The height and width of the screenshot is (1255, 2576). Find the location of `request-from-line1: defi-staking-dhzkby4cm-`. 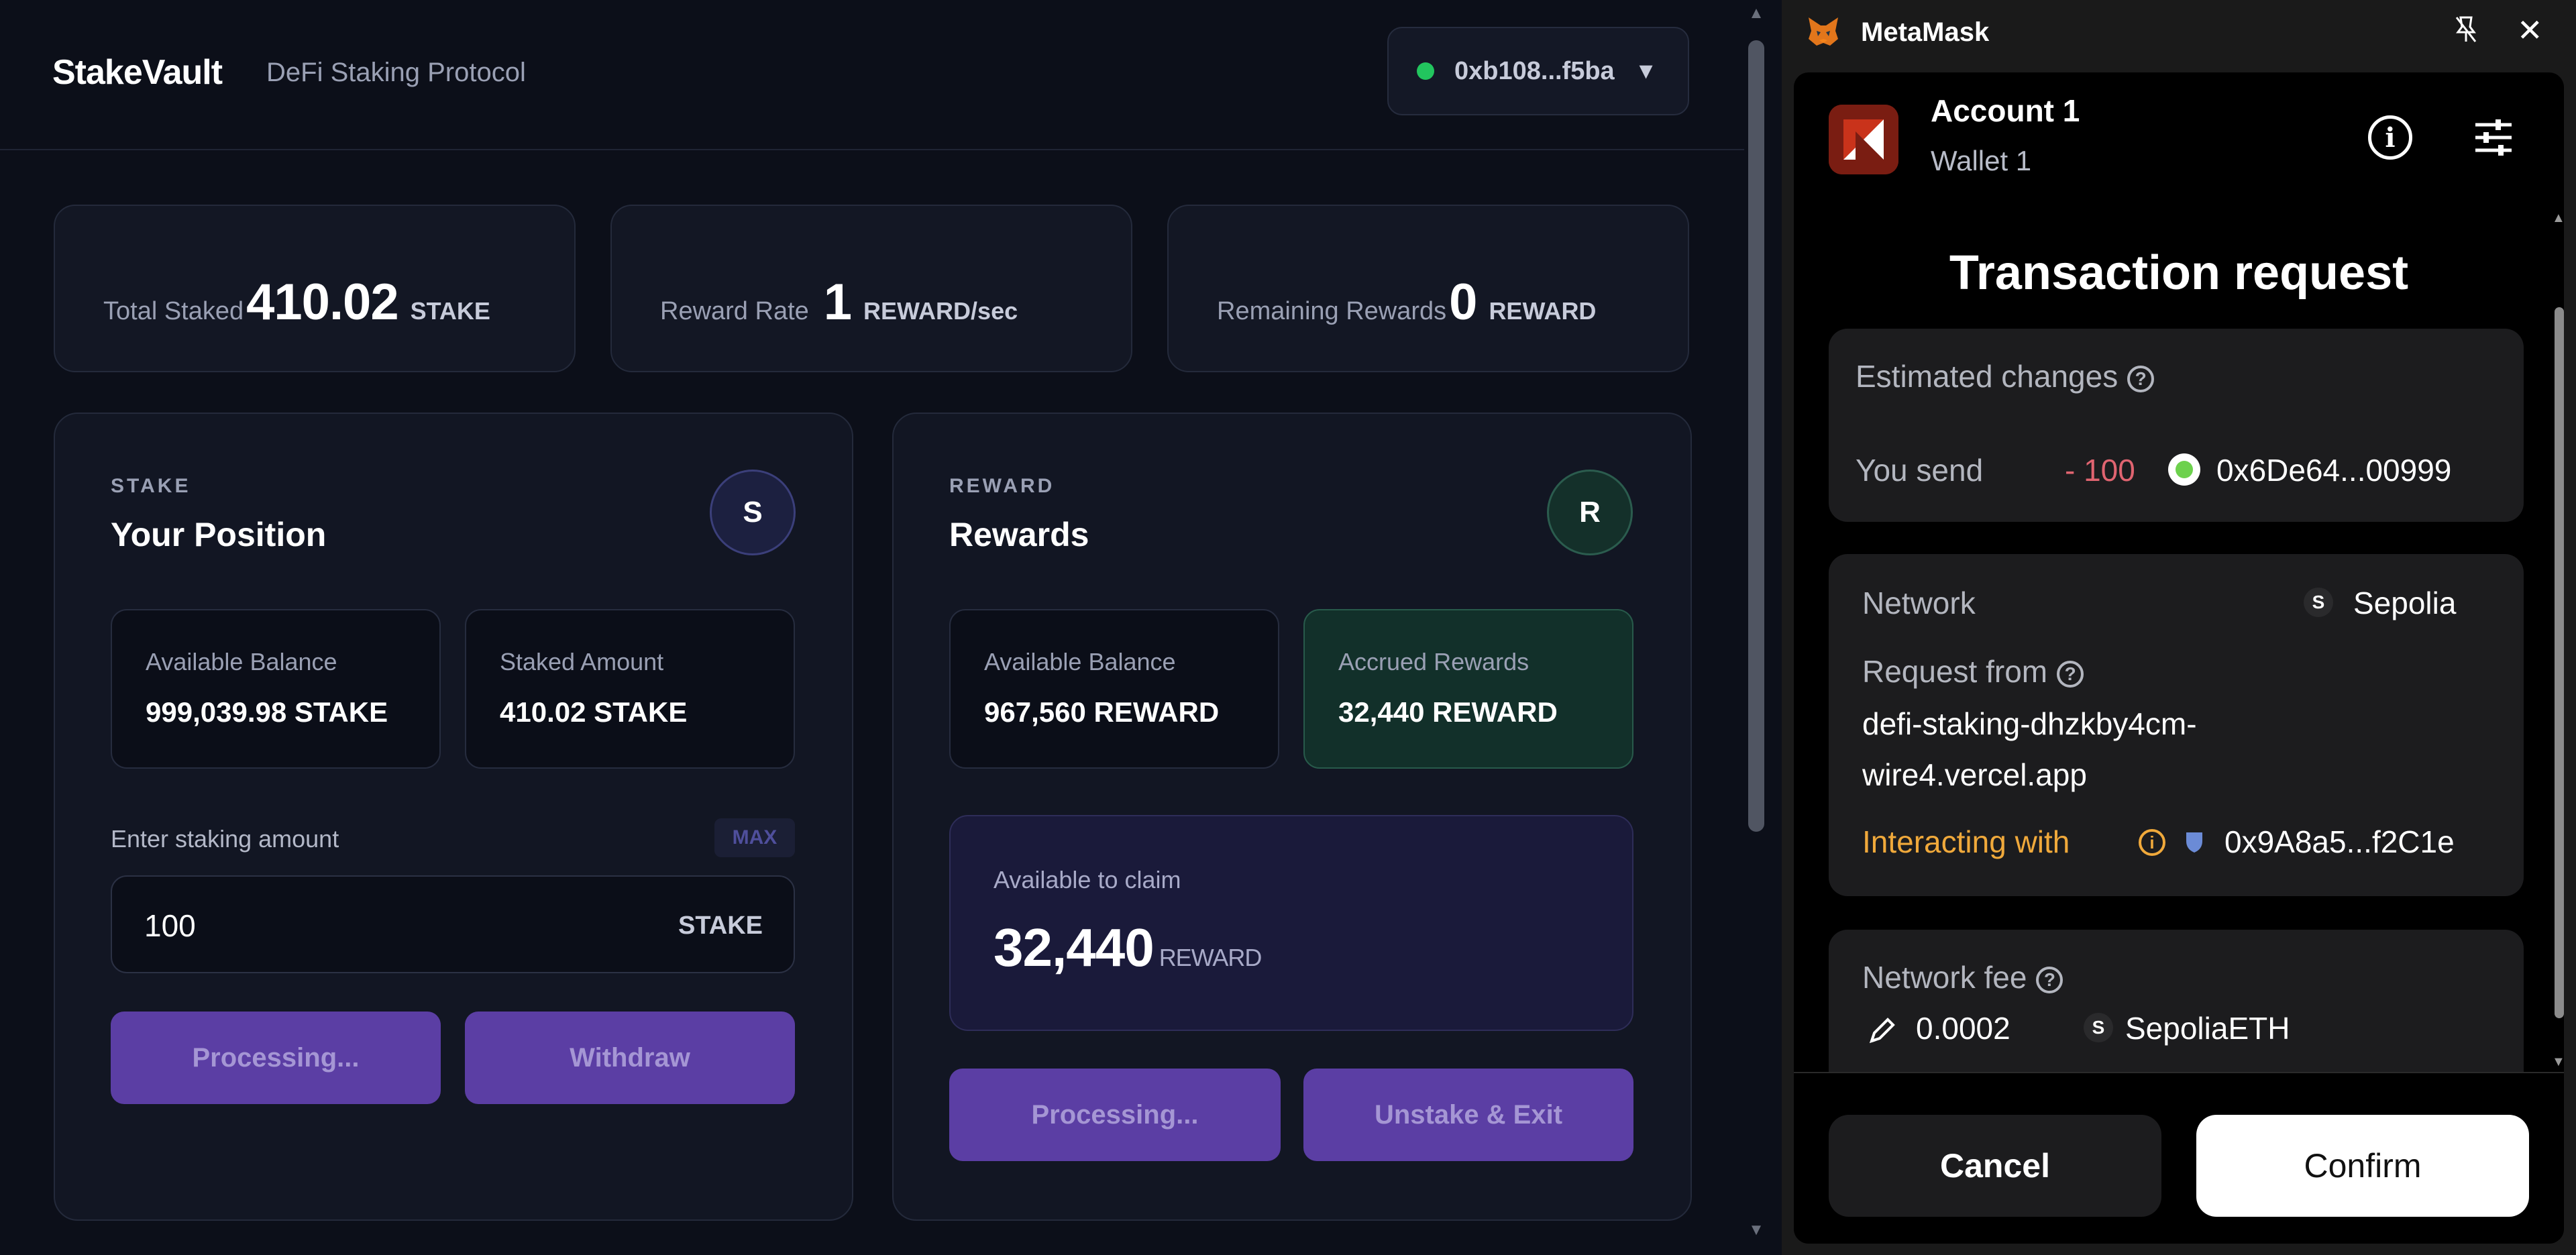

request-from-line1: defi-staking-dhzkby4cm- is located at coordinates (2029, 724).